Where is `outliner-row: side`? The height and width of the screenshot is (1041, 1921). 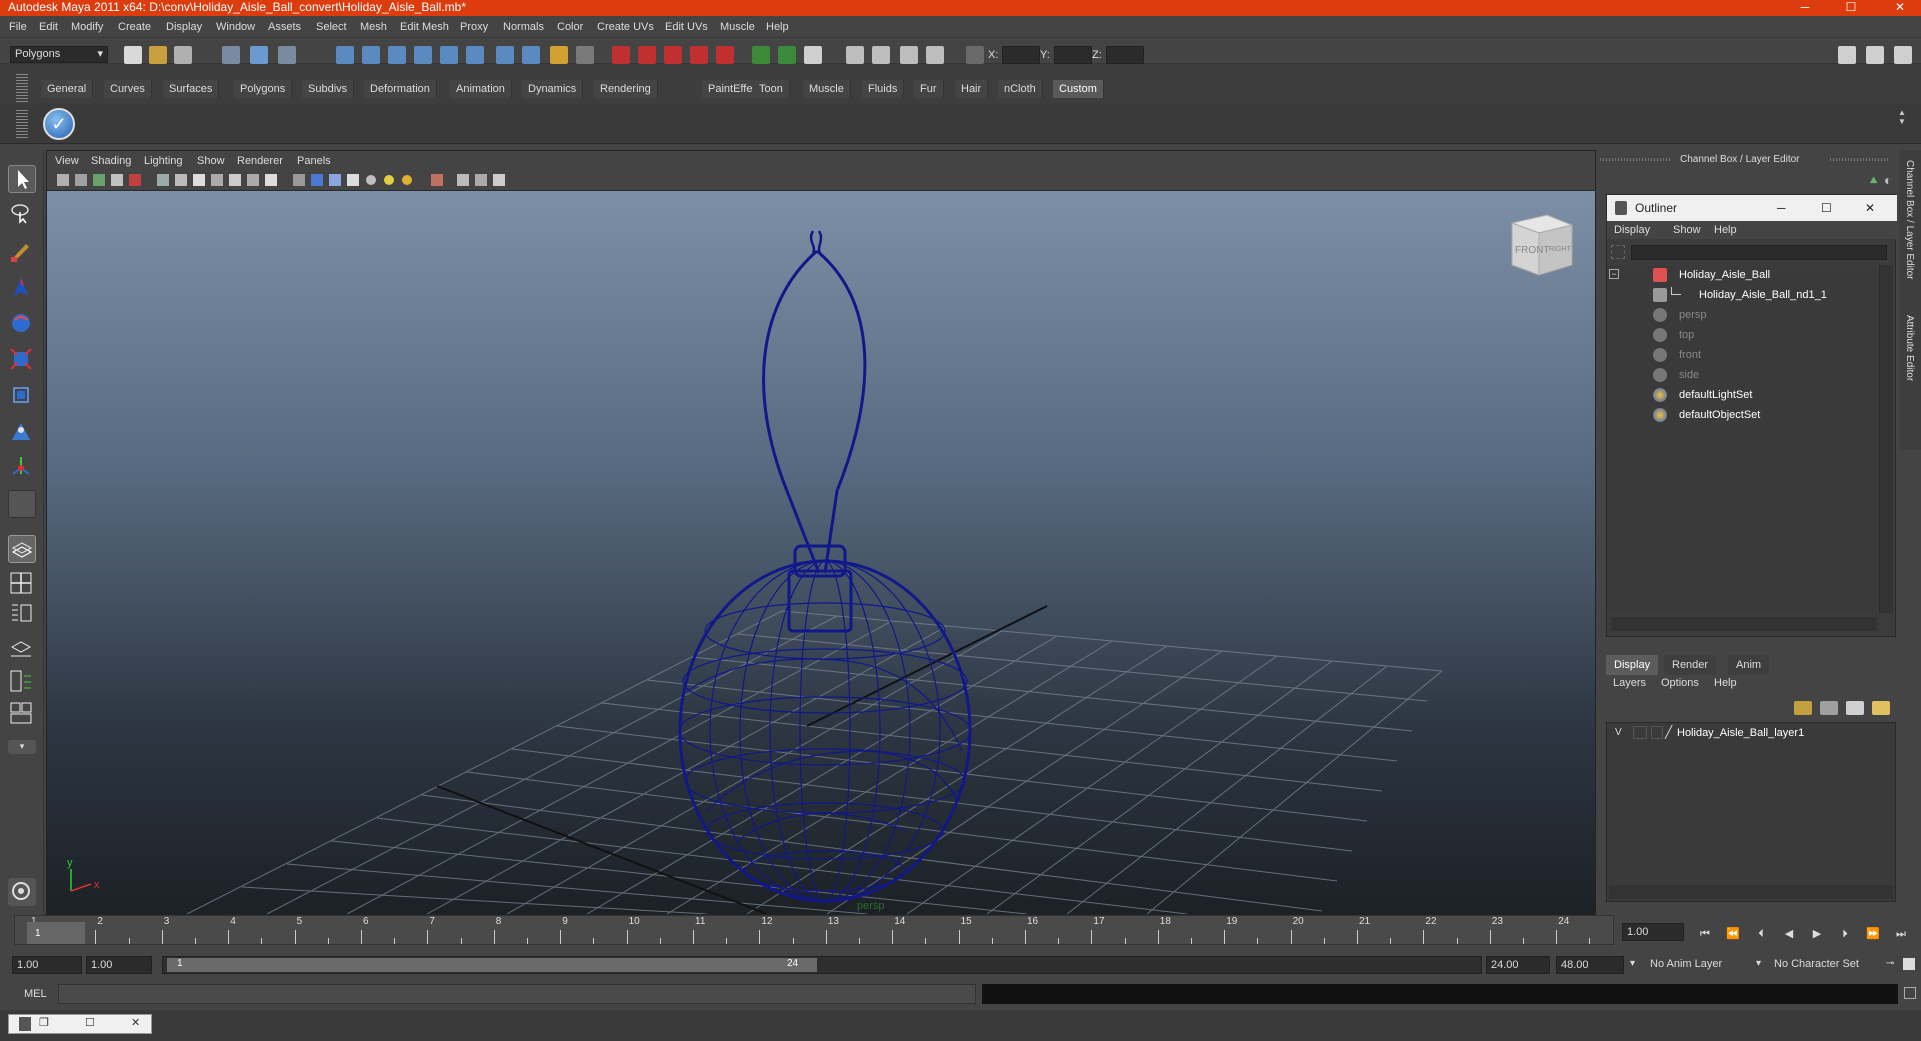
outliner-row: side is located at coordinates (1742, 375).